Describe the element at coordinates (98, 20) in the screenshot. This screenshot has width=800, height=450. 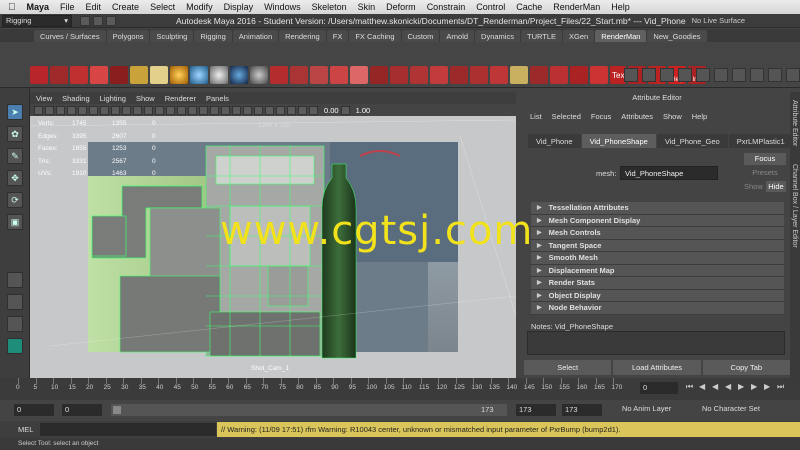
I see `open-scene-icon` at that location.